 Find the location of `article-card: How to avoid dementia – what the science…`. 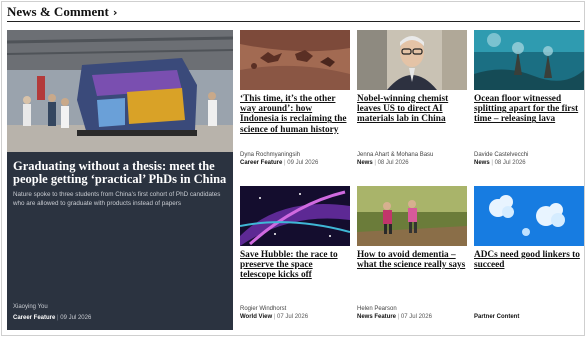

article-card: How to avoid dementia – what the science… is located at coordinates (412, 258).